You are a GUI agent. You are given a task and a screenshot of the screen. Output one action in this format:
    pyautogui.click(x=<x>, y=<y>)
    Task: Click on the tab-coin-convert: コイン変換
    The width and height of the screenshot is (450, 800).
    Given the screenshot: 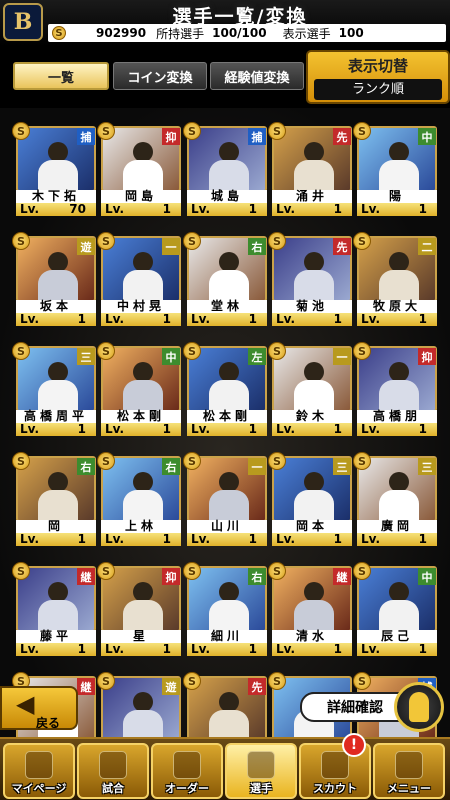 What is the action you would take?
    pyautogui.click(x=160, y=76)
    